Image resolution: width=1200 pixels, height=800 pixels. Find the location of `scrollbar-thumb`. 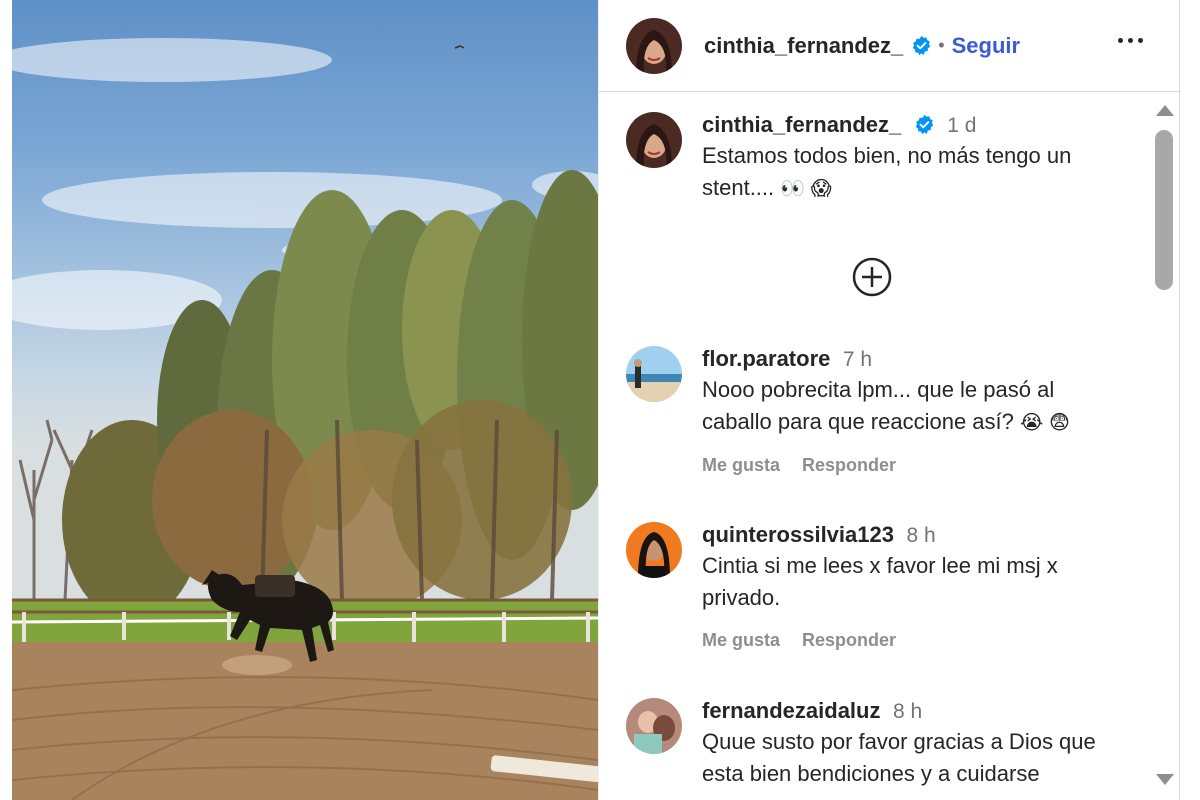

scrollbar-thumb is located at coordinates (1164, 210).